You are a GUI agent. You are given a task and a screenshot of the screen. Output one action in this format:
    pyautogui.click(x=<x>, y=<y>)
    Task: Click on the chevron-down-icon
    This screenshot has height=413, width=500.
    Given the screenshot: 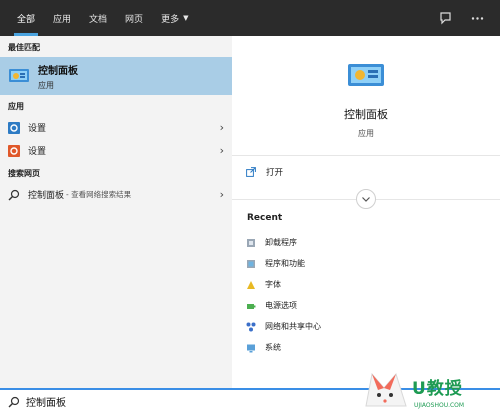 What is the action you would take?
    pyautogui.click(x=366, y=199)
    